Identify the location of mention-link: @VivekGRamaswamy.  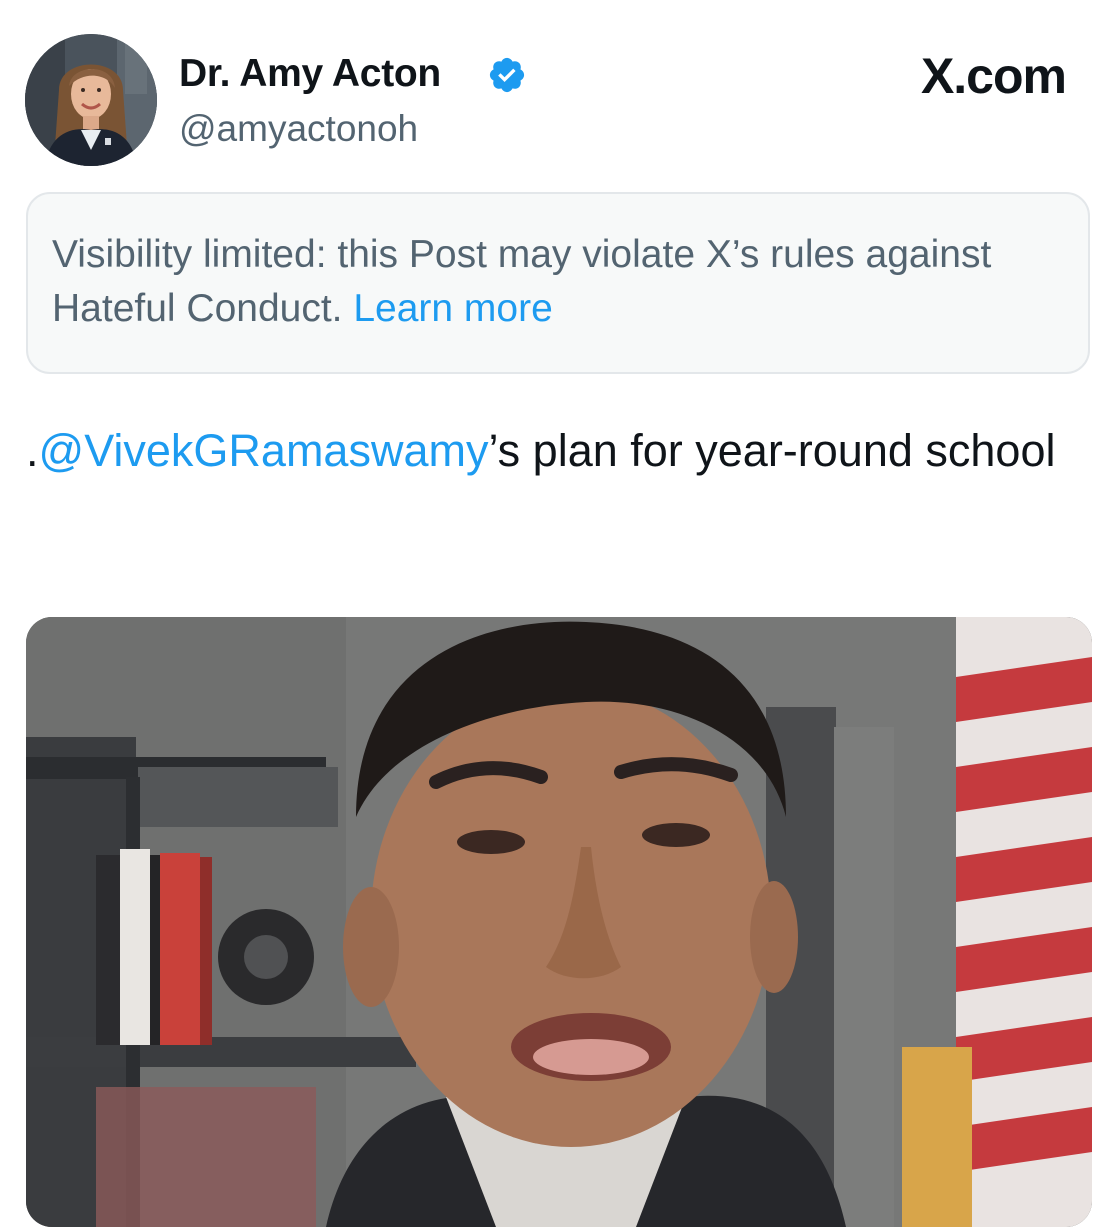
(264, 450).